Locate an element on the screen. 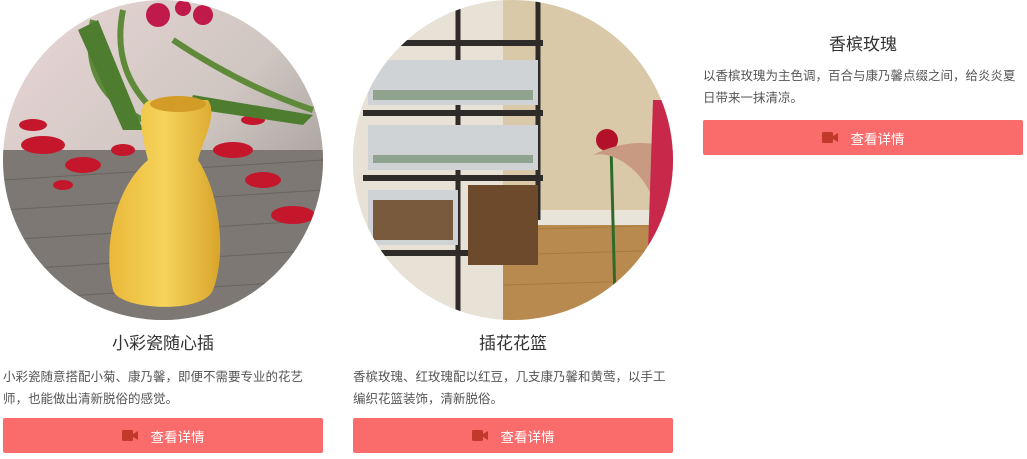 Image resolution: width=1027 pixels, height=459 pixels. product-description: 香槟玫瑰、红玫瑰配以红豆，几支康乃馨和黄莺，以手工编织花篮装饰，清新脱俗。 is located at coordinates (509, 387).